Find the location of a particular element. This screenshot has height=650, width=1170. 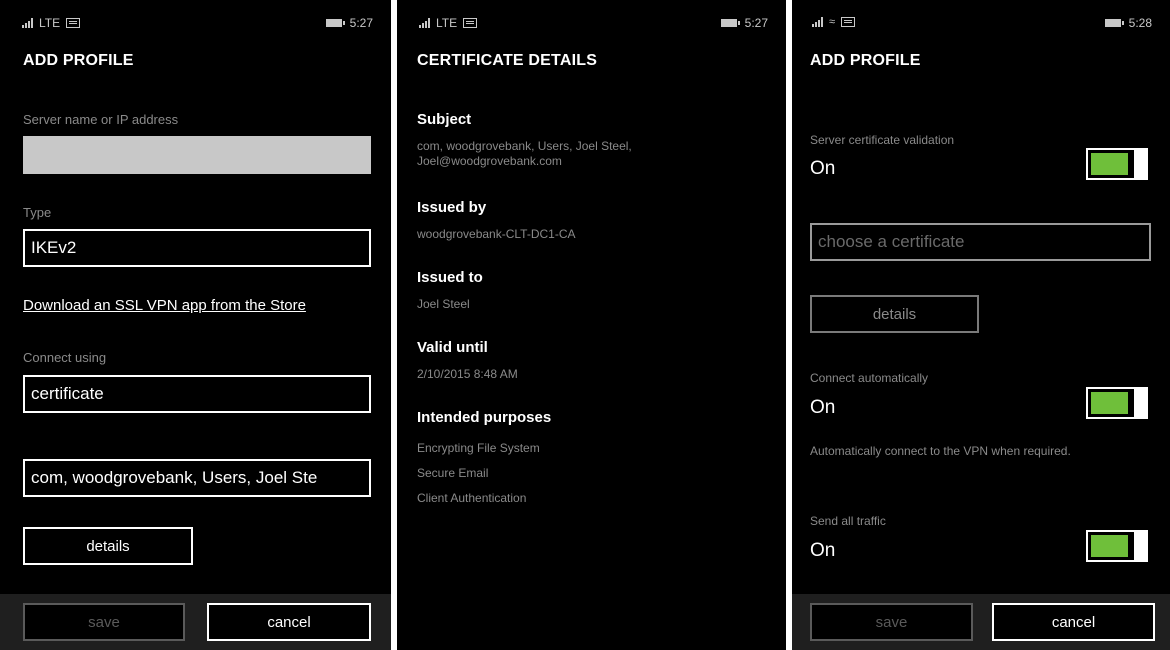

connect-automatically-value: On is located at coordinates (823, 407).